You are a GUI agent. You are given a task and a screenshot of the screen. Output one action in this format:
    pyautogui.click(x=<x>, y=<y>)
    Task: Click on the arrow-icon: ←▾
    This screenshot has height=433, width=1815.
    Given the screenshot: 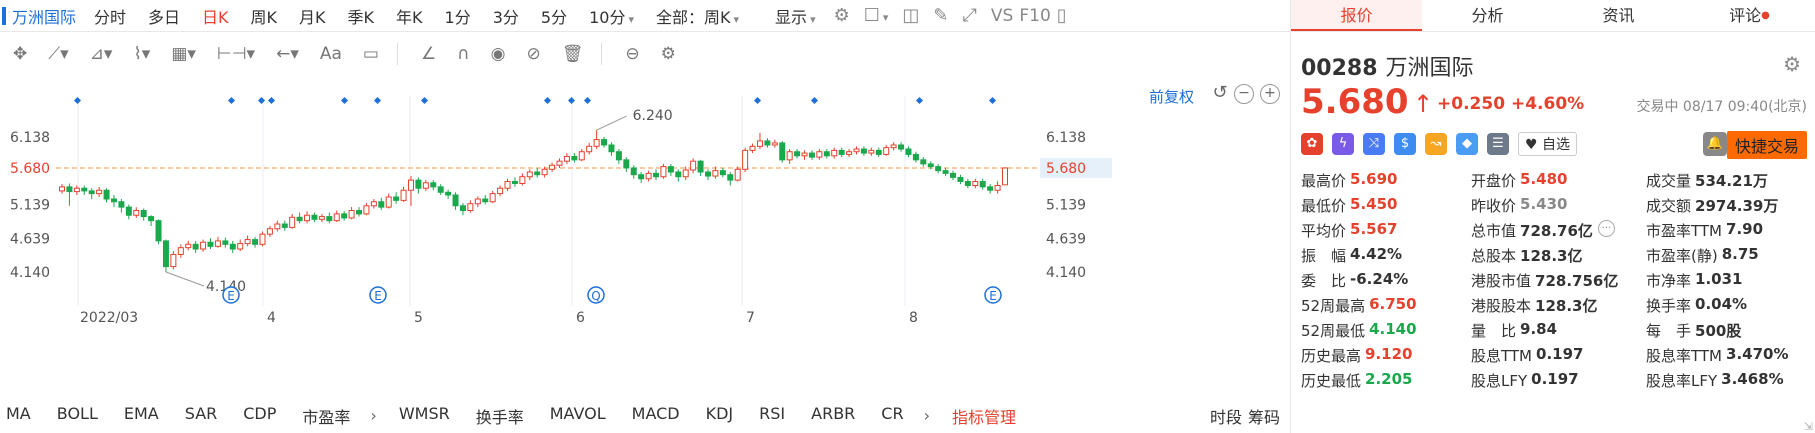 What is the action you would take?
    pyautogui.click(x=287, y=54)
    